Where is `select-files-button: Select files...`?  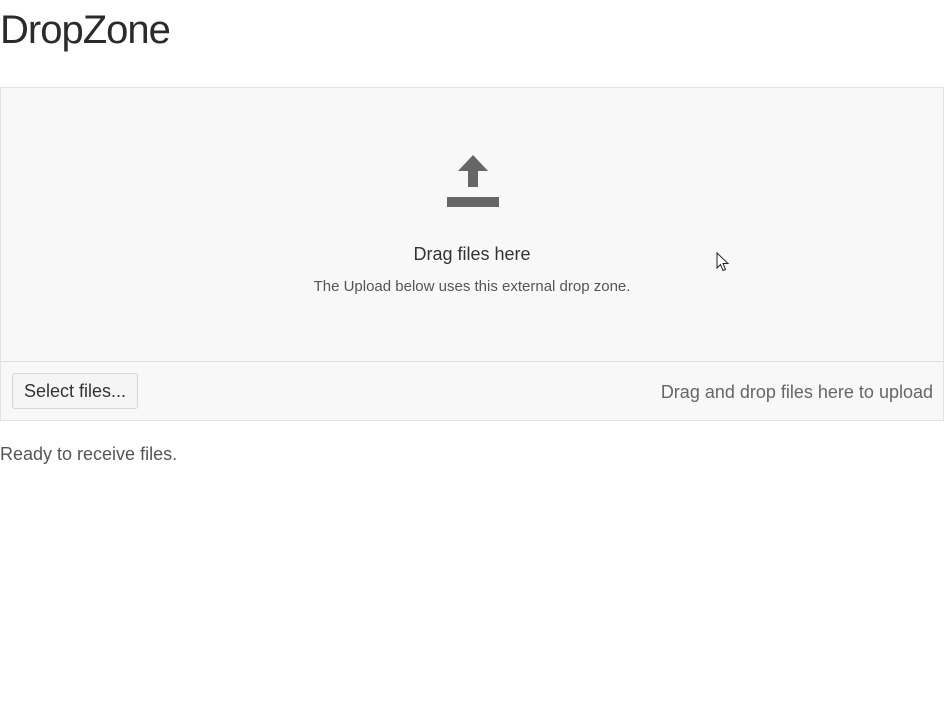
select-files-button: Select files... is located at coordinates (75, 391).